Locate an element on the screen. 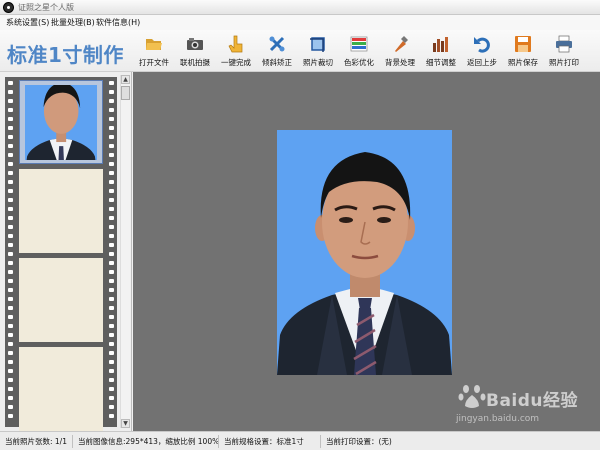  menu-batch-processing: 批量处理(B) is located at coordinates (73, 22).